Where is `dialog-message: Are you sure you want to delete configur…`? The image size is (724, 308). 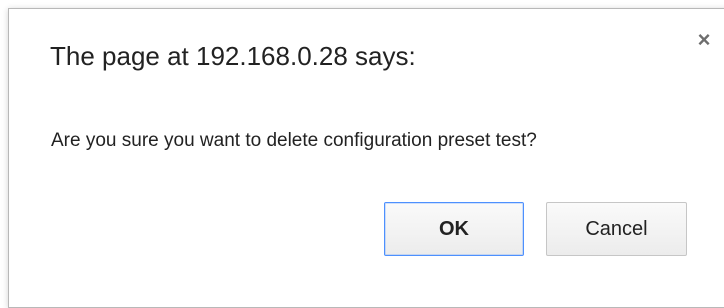 dialog-message: Are you sure you want to delete configur… is located at coordinates (294, 140).